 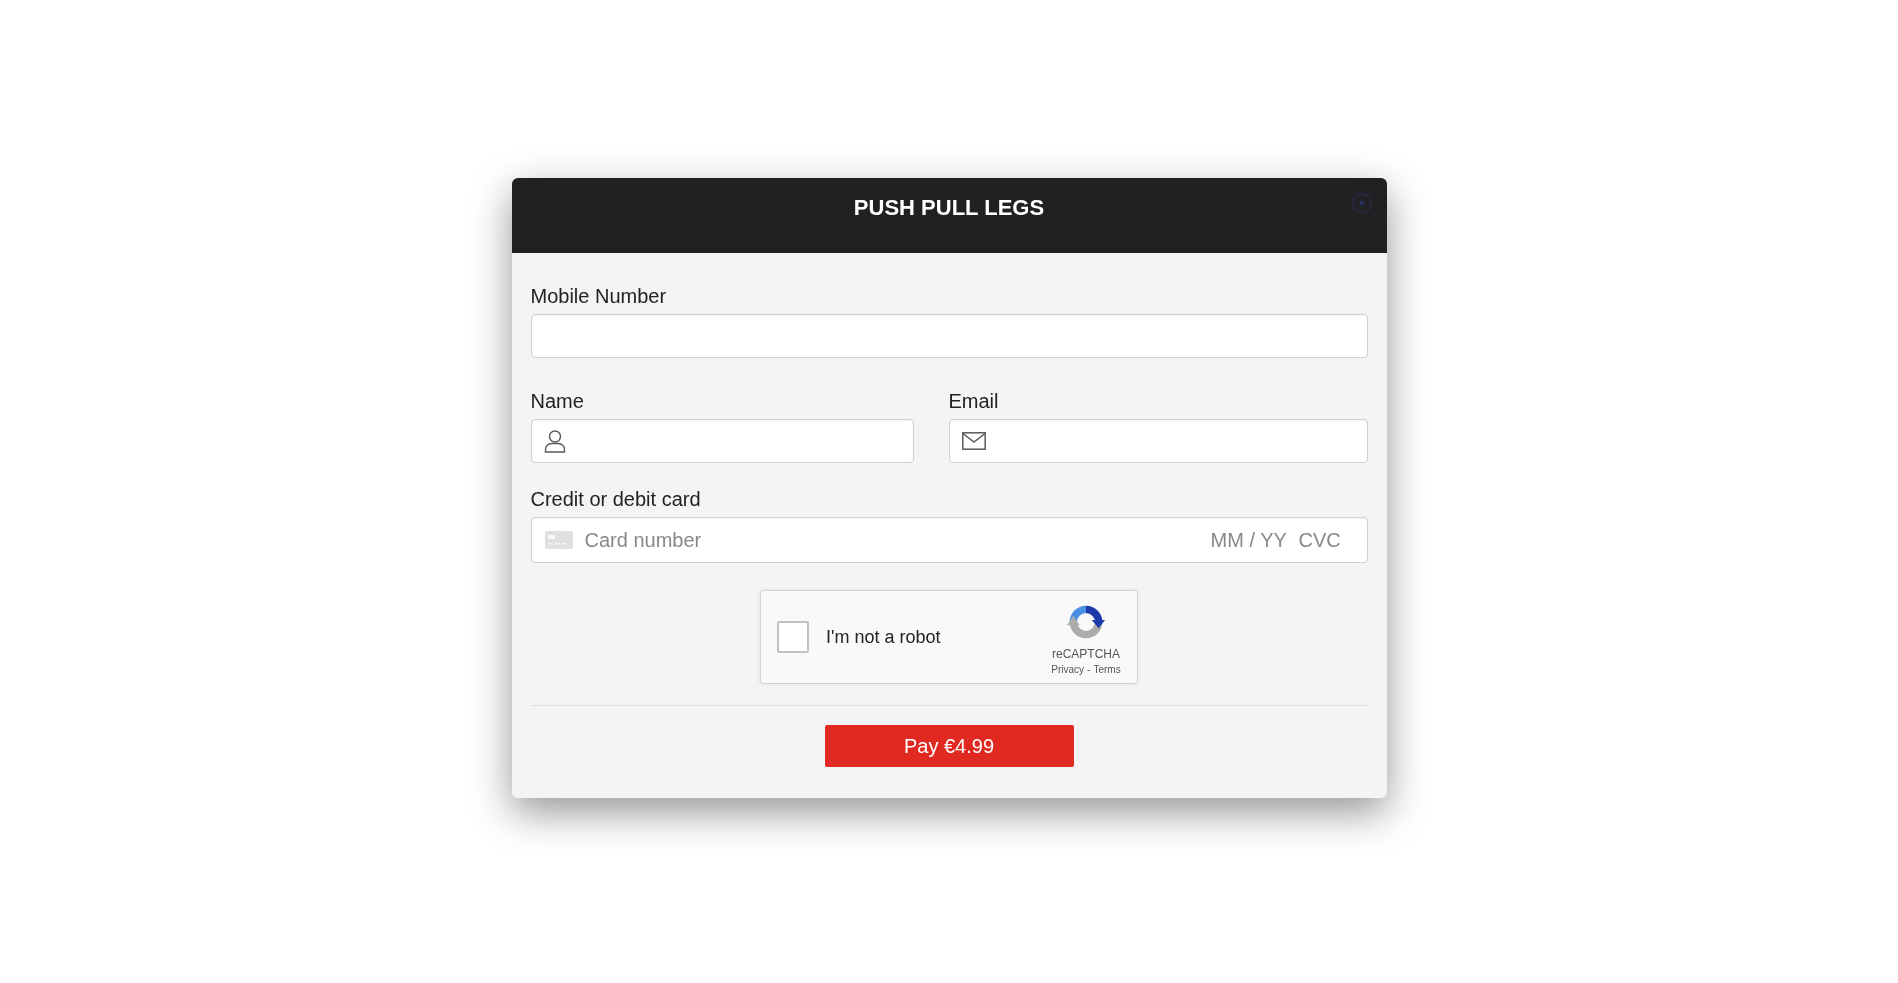 I want to click on card-field: Card number MM / YY CVC, so click(x=949, y=540).